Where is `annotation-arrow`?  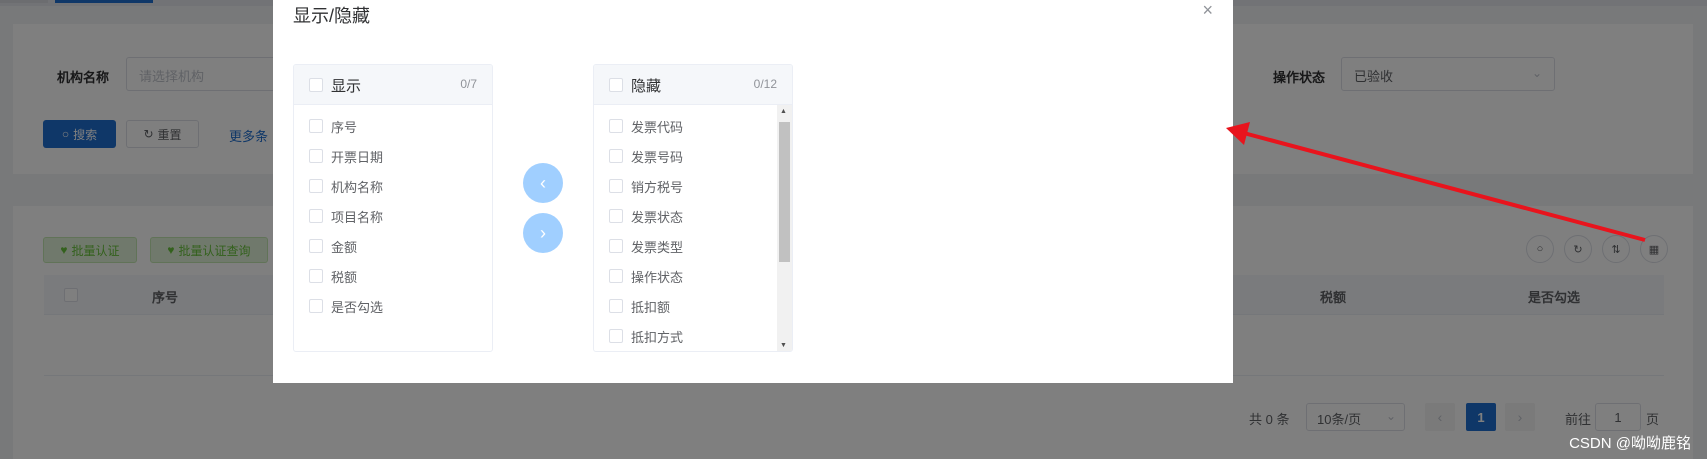
annotation-arrow is located at coordinates (1436, 182).